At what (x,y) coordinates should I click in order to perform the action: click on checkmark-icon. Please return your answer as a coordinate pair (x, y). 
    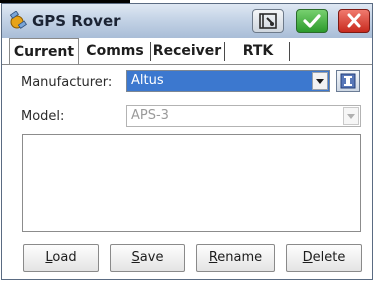
    Looking at the image, I should click on (312, 21).